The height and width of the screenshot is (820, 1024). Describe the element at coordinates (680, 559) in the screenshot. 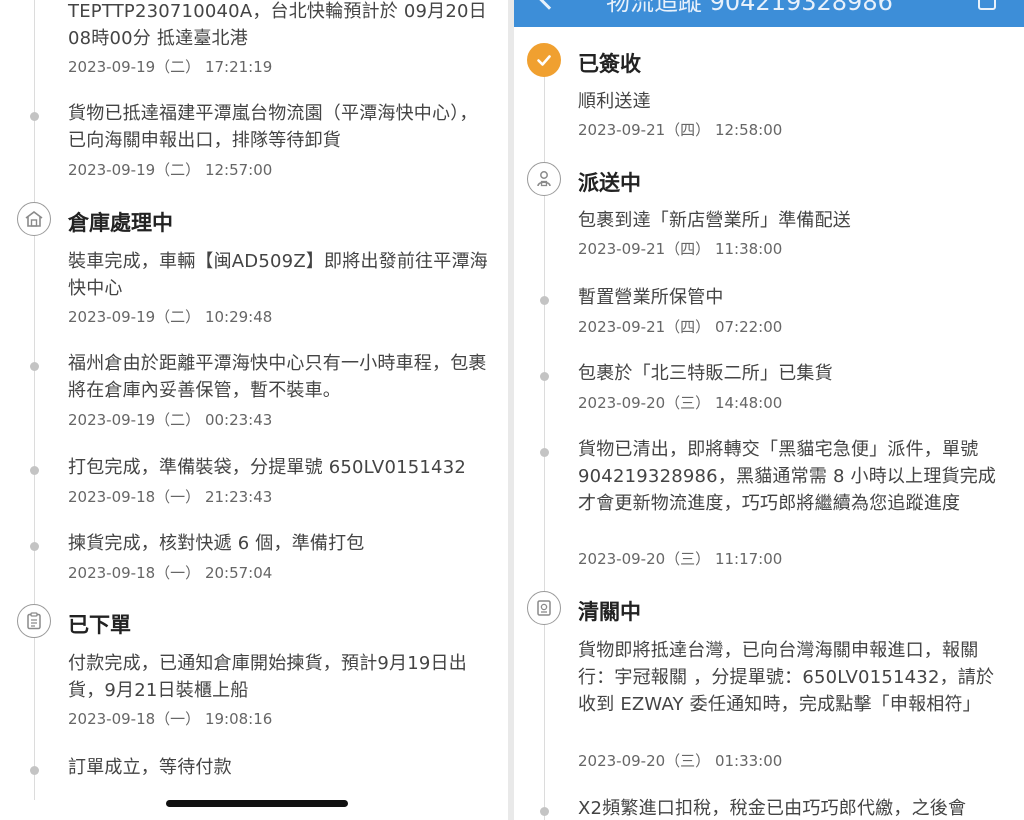

I see `entry-time: 2023-09-20（三） 11:17:00` at that location.